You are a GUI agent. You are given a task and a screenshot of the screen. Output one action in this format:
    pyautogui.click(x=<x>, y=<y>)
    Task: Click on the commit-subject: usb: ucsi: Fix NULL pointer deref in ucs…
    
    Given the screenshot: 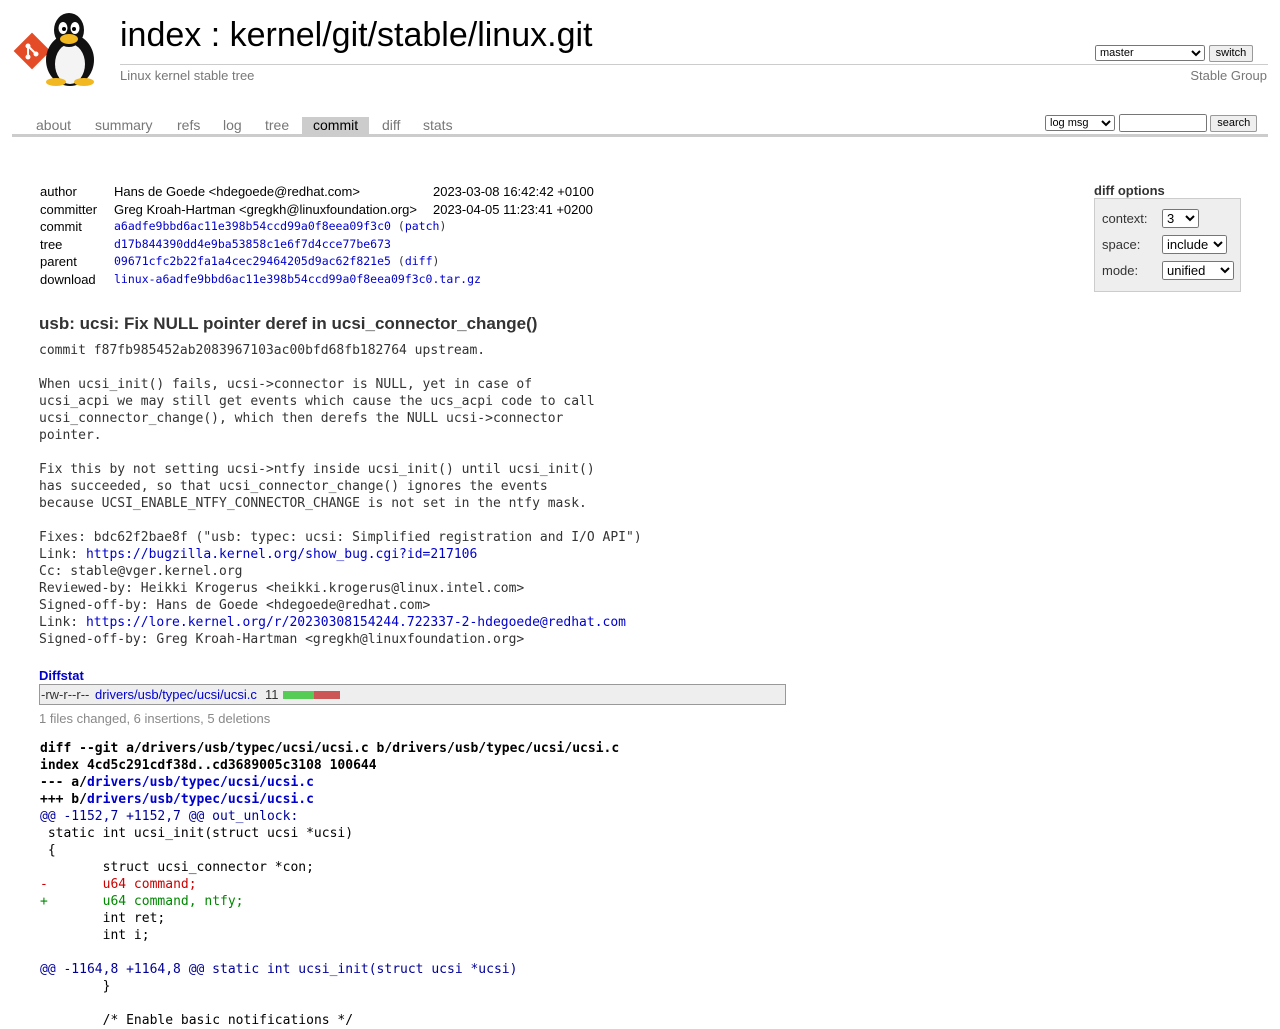 What is the action you would take?
    pyautogui.click(x=288, y=323)
    